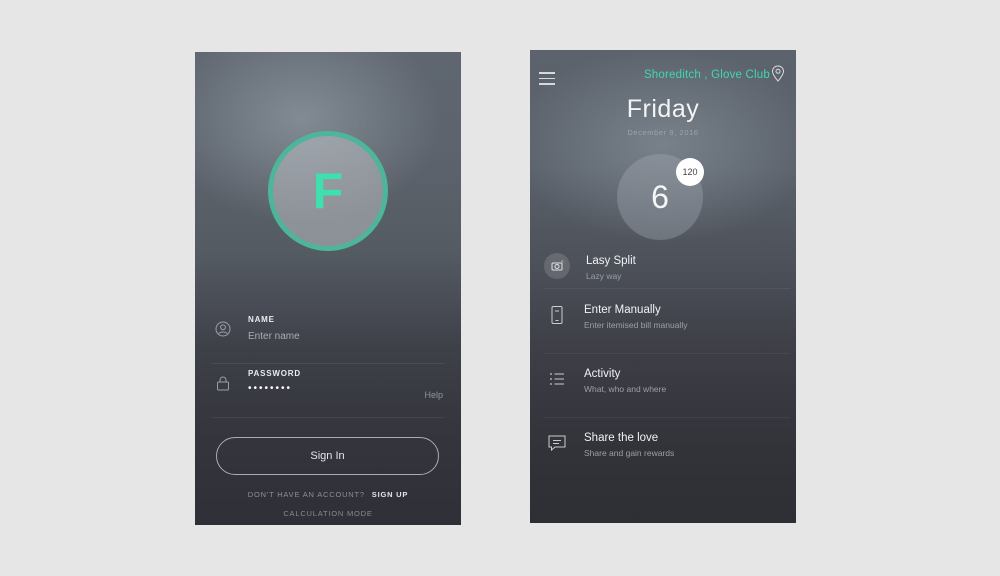  Describe the element at coordinates (629, 453) in the screenshot. I see `menu-item-subtitle: Share and gain rewards` at that location.